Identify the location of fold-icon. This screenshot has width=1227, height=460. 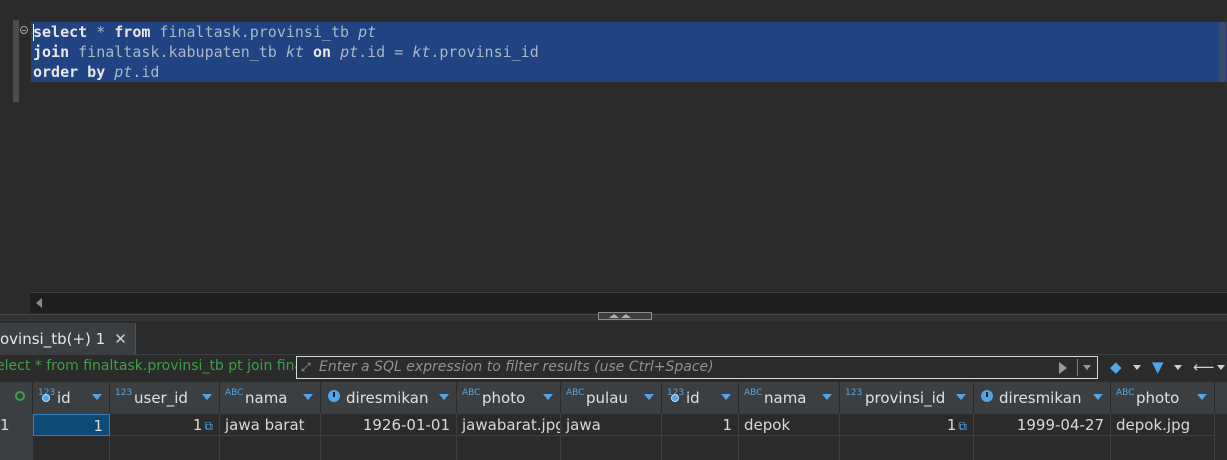
(24, 30).